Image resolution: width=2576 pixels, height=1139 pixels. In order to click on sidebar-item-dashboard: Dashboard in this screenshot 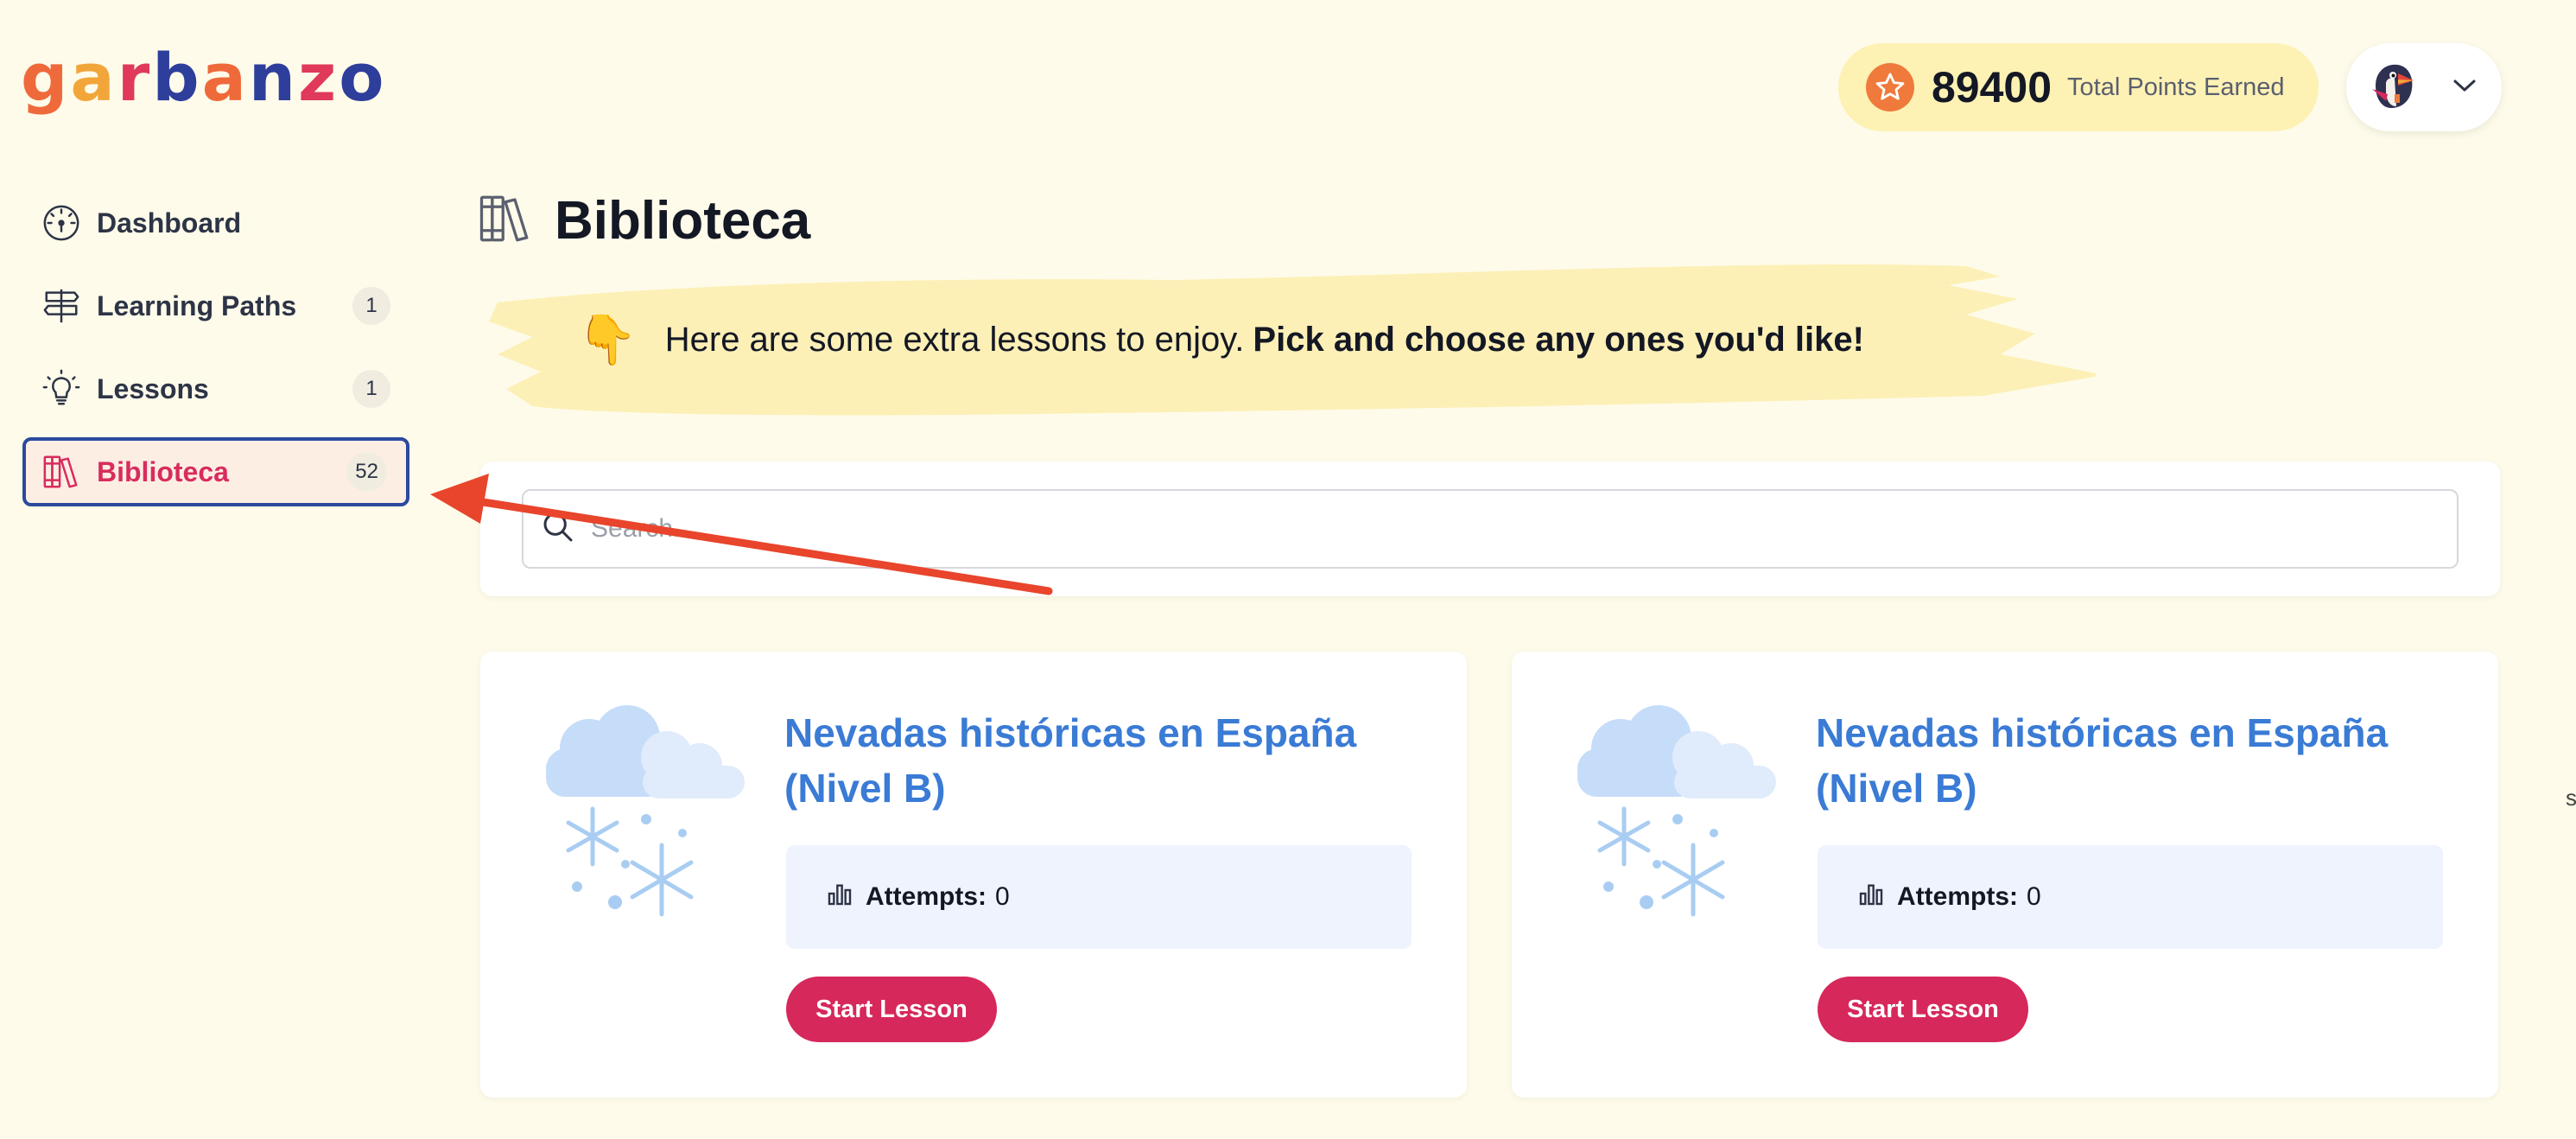, I will do `click(215, 223)`.